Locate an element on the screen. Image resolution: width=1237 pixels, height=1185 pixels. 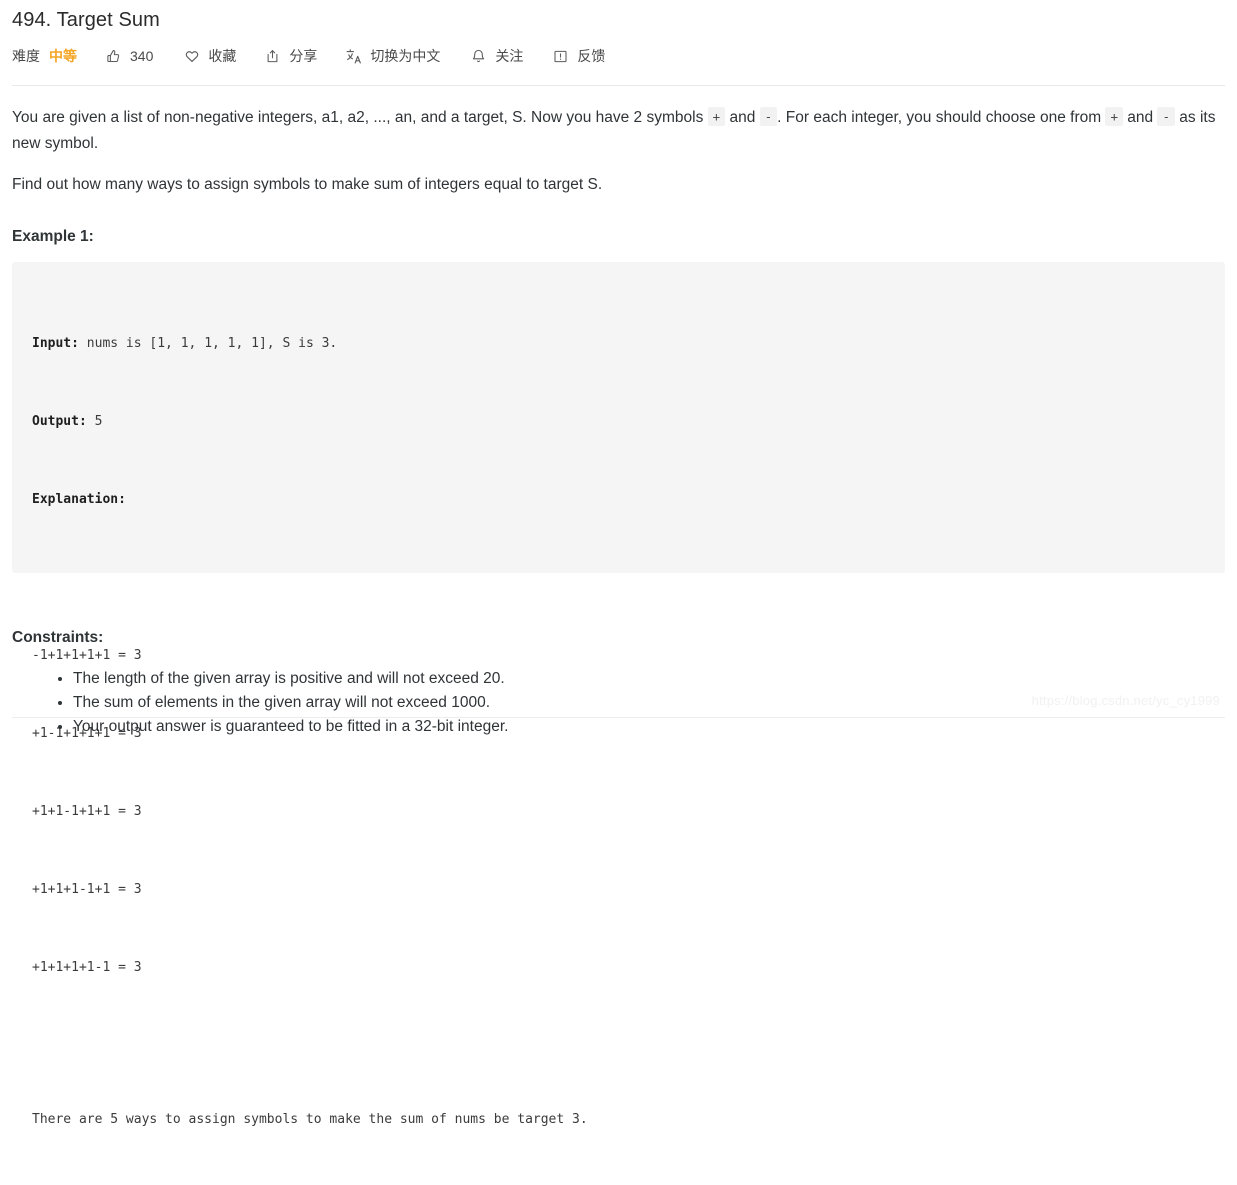
share-label: 分享 is located at coordinates (303, 56).